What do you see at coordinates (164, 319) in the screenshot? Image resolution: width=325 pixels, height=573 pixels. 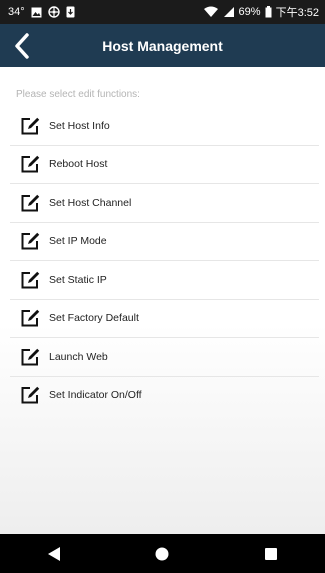 I see `menu-item-set-factory-default: Set Factory Default` at bounding box center [164, 319].